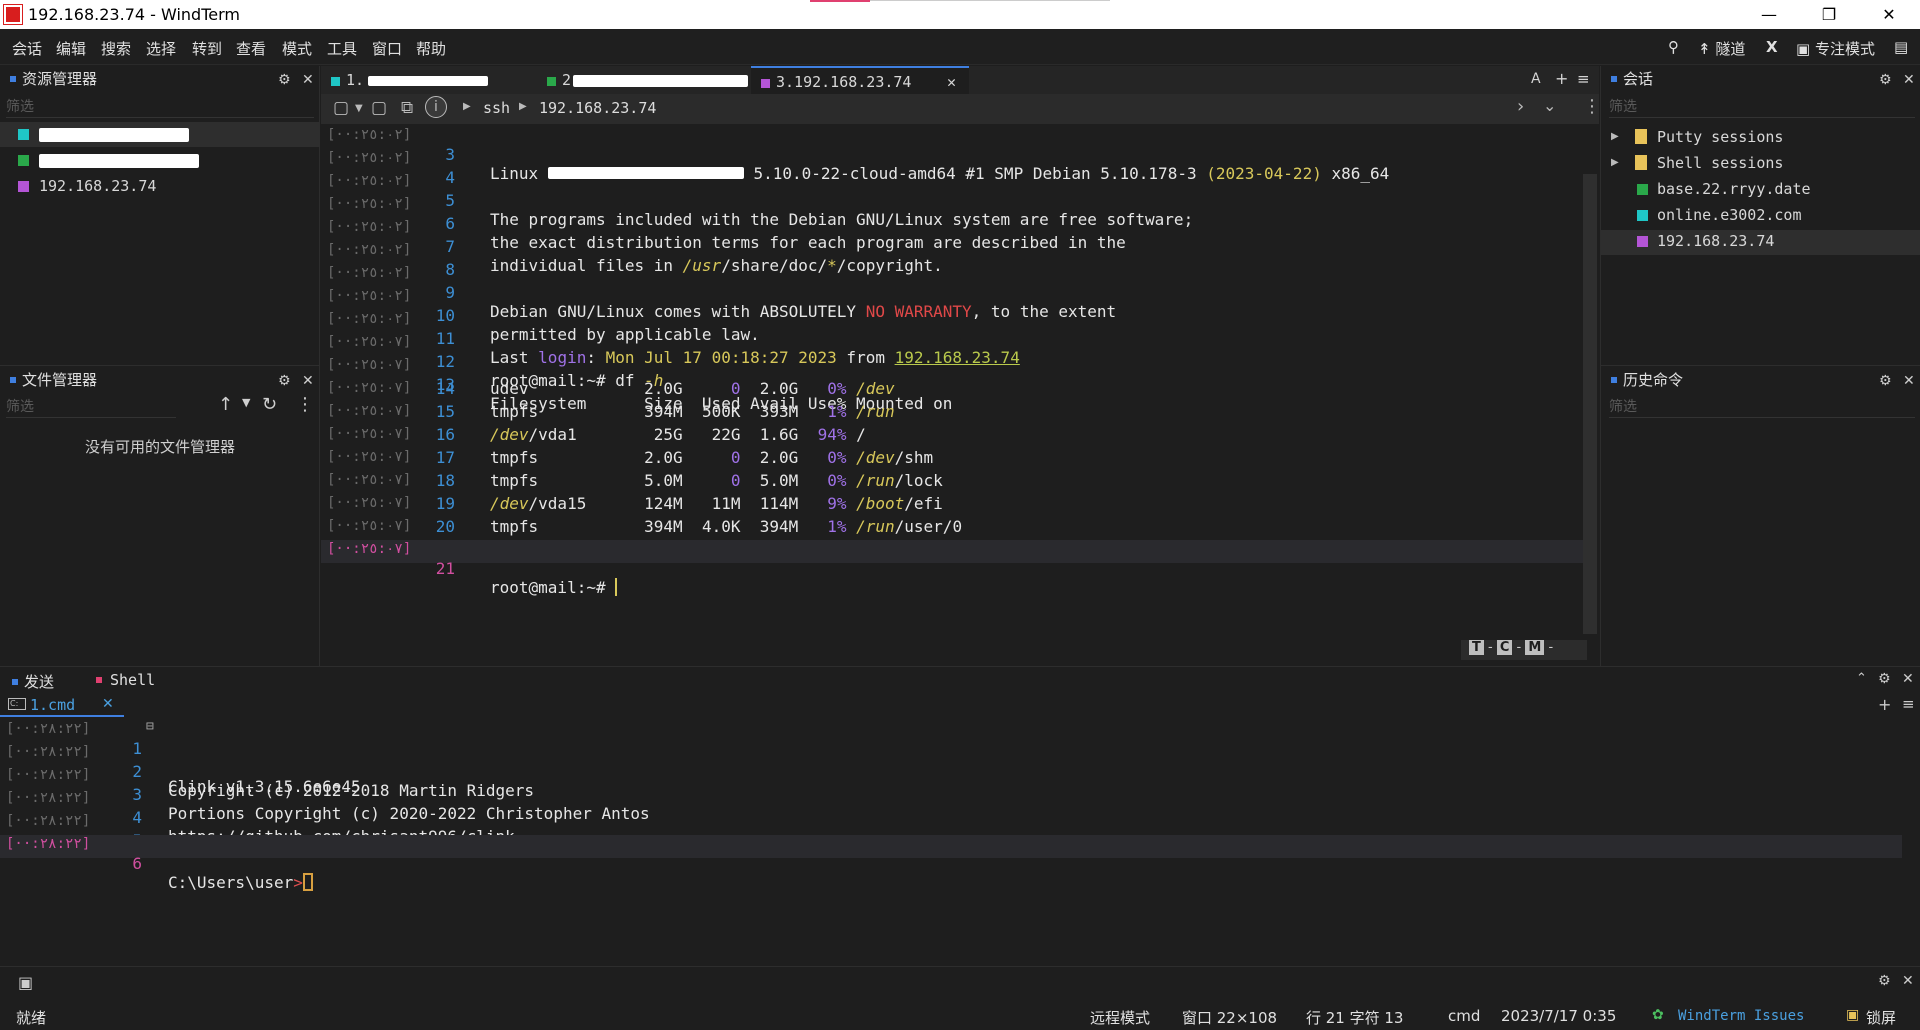 The image size is (1920, 1030). I want to click on info-icon: i, so click(436, 107).